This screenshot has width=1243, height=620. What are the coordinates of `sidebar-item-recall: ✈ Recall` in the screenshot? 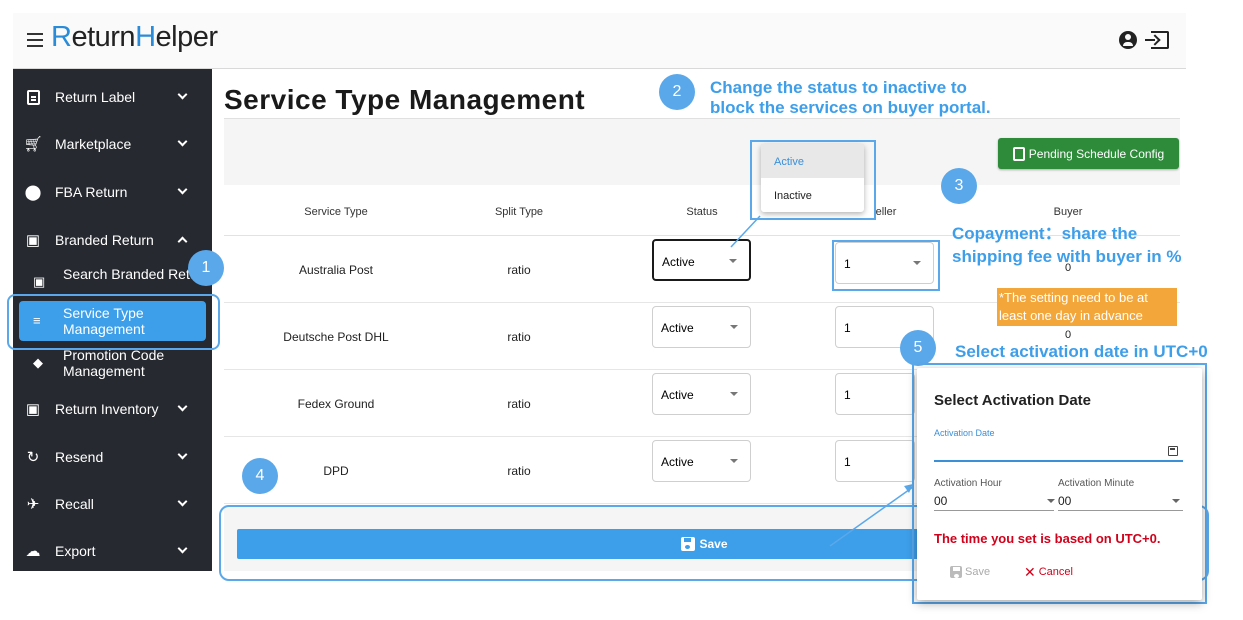 It's located at (112, 504).